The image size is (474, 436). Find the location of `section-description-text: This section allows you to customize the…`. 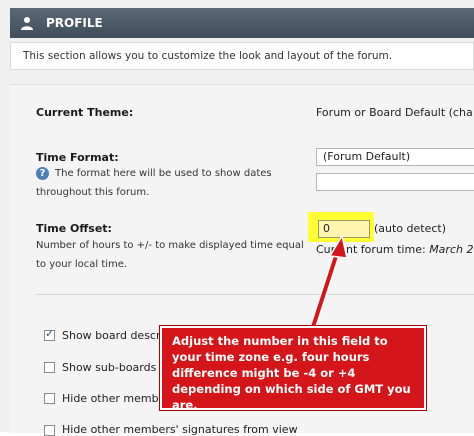

section-description-text: This section allows you to customize the… is located at coordinates (208, 56).